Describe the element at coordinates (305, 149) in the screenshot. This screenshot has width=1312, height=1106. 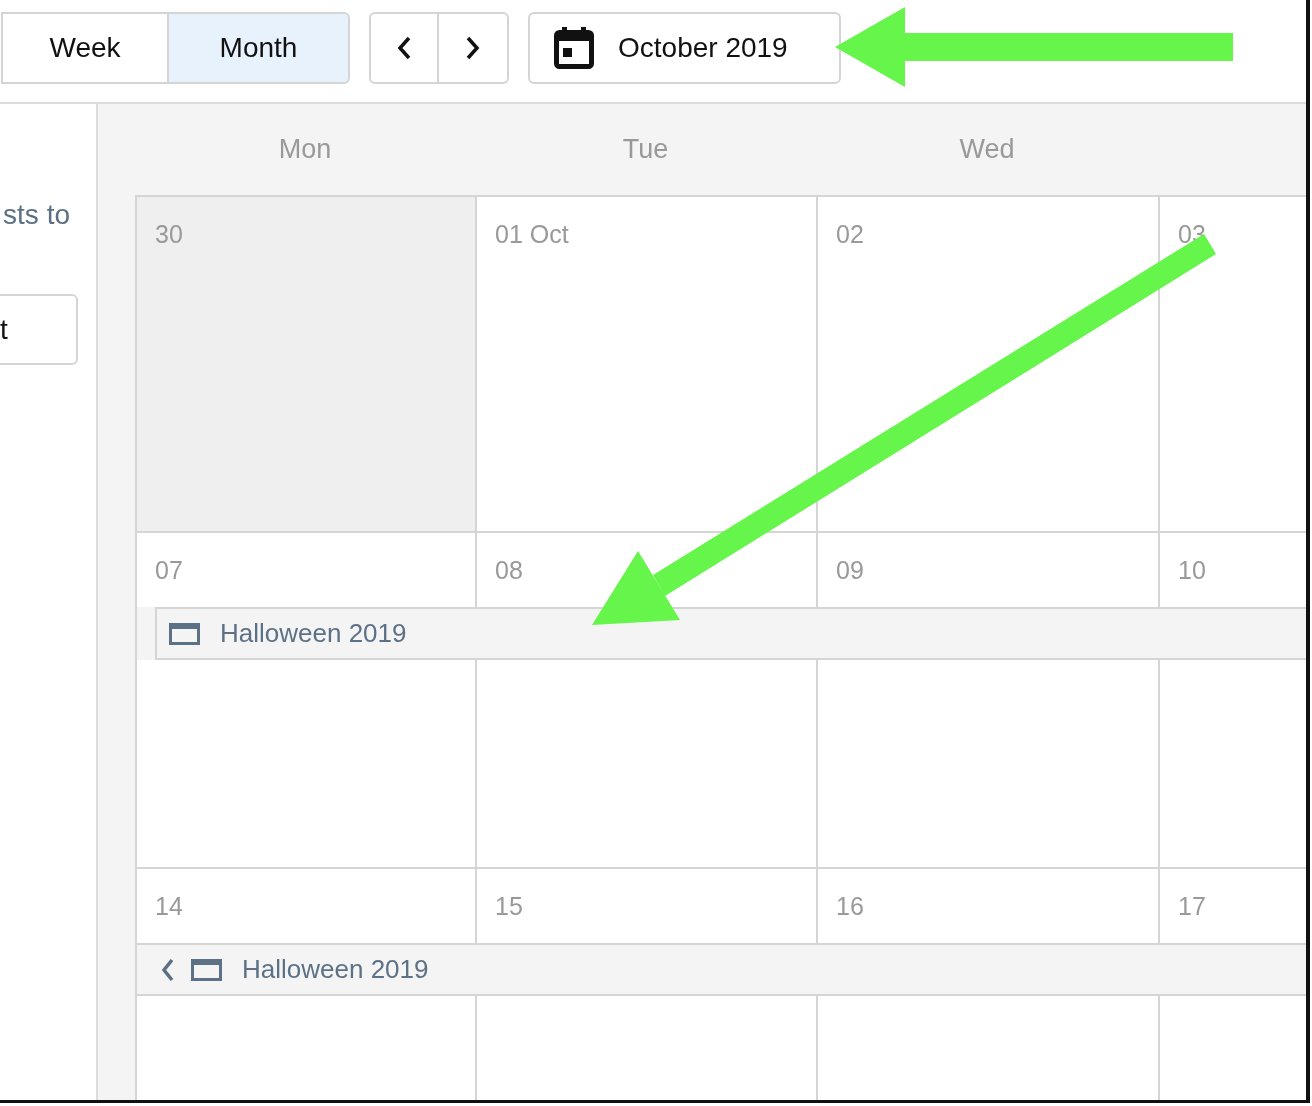
I see `weekday-label: Mon` at that location.